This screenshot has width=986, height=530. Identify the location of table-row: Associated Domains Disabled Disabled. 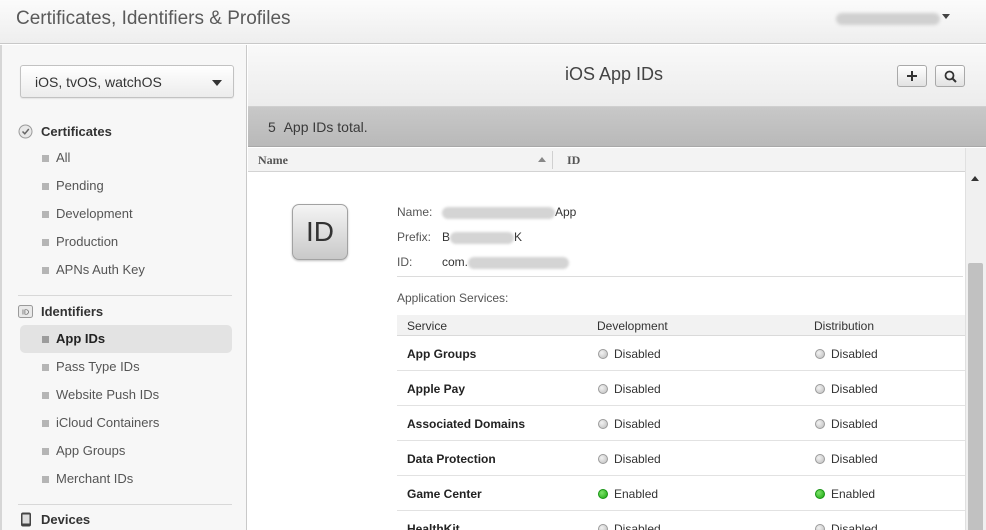
(681, 423).